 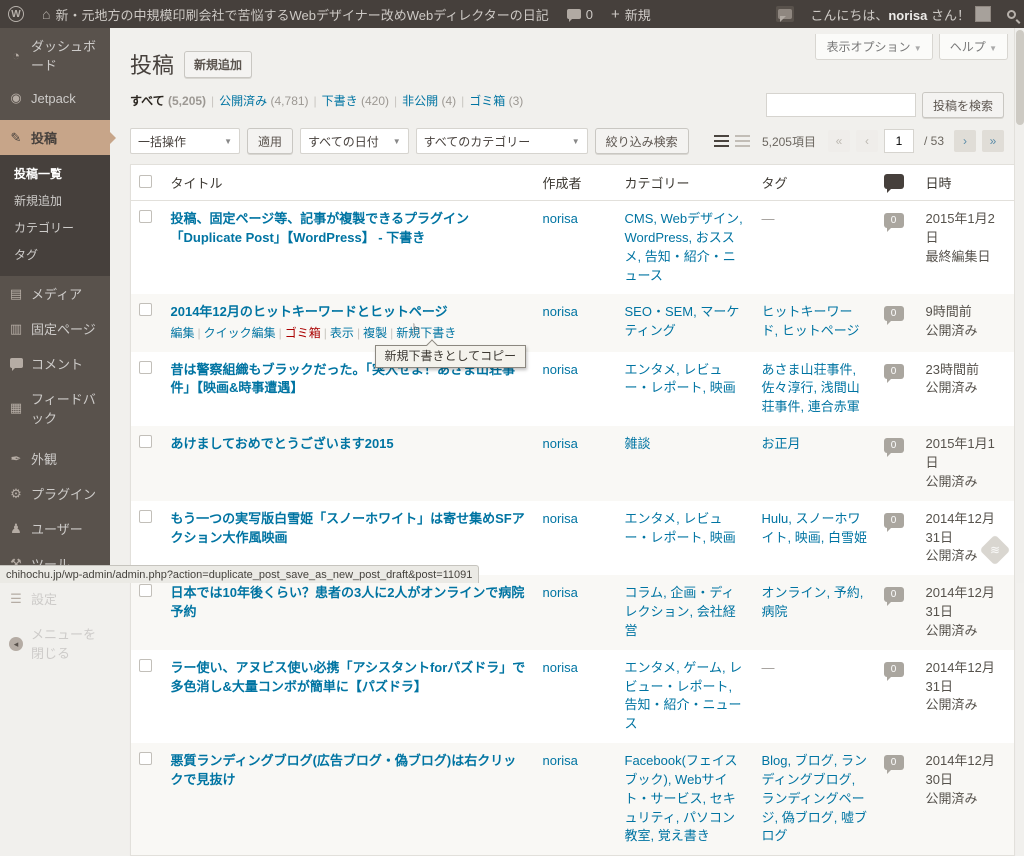 I want to click on filter-link: ゴミ箱 (3), so click(x=496, y=101).